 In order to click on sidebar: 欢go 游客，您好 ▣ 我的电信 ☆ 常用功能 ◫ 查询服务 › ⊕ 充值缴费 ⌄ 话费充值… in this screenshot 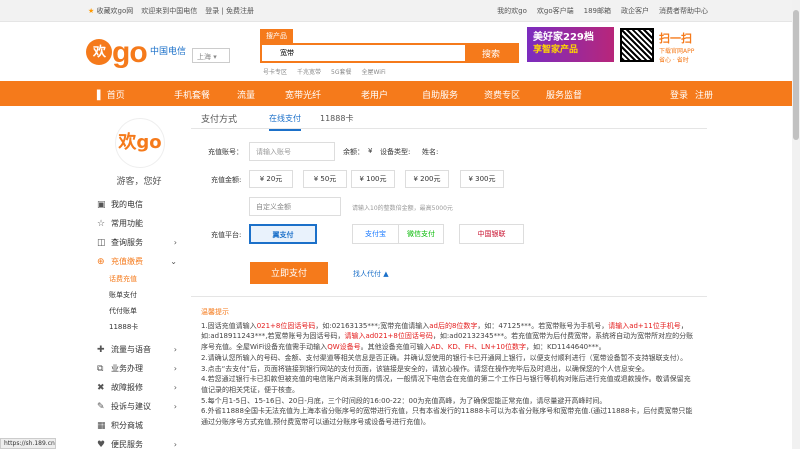, I will do `click(139, 281)`.